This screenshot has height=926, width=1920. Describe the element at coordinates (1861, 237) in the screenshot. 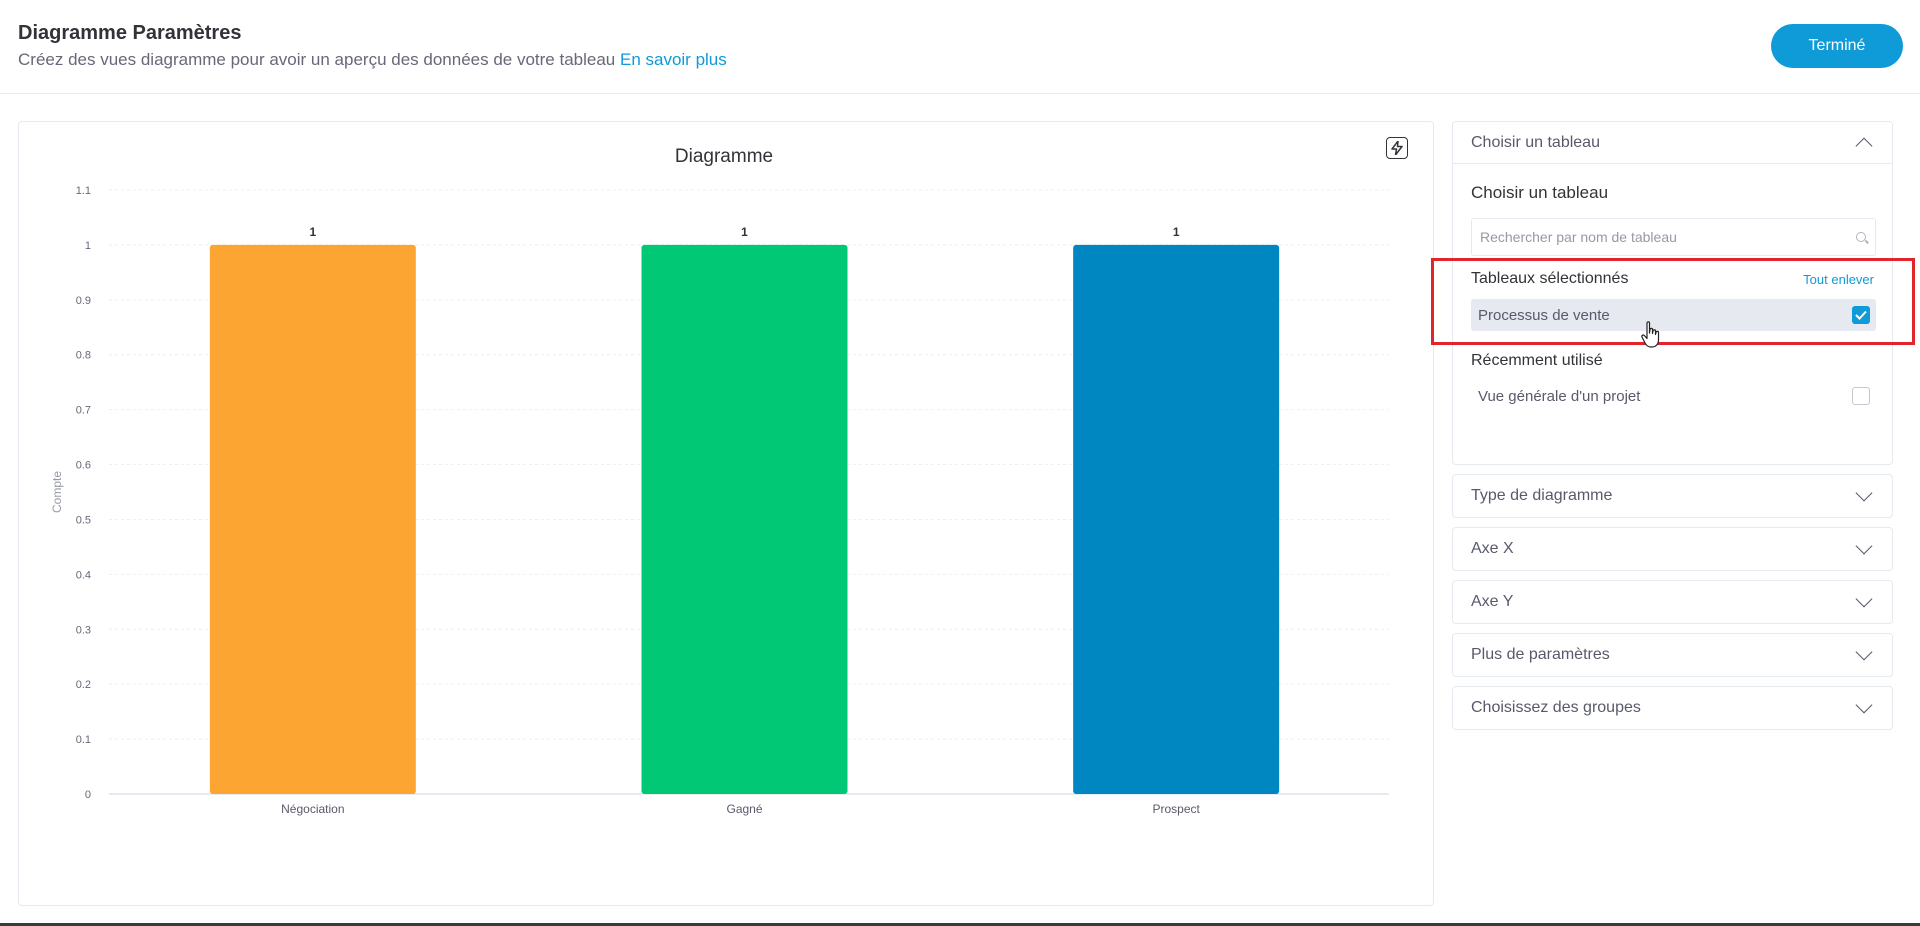

I see `search-icon` at that location.